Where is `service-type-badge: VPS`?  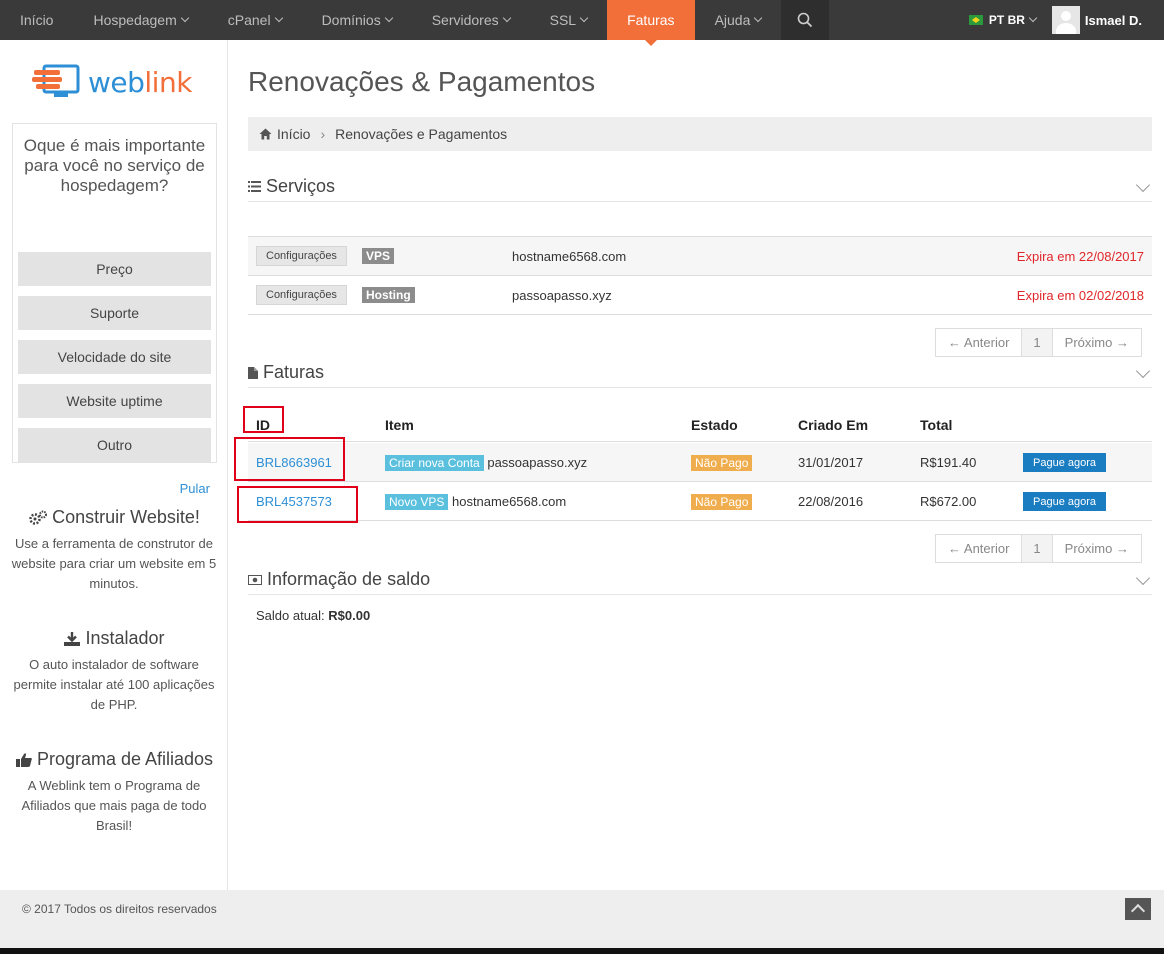 service-type-badge: VPS is located at coordinates (378, 256).